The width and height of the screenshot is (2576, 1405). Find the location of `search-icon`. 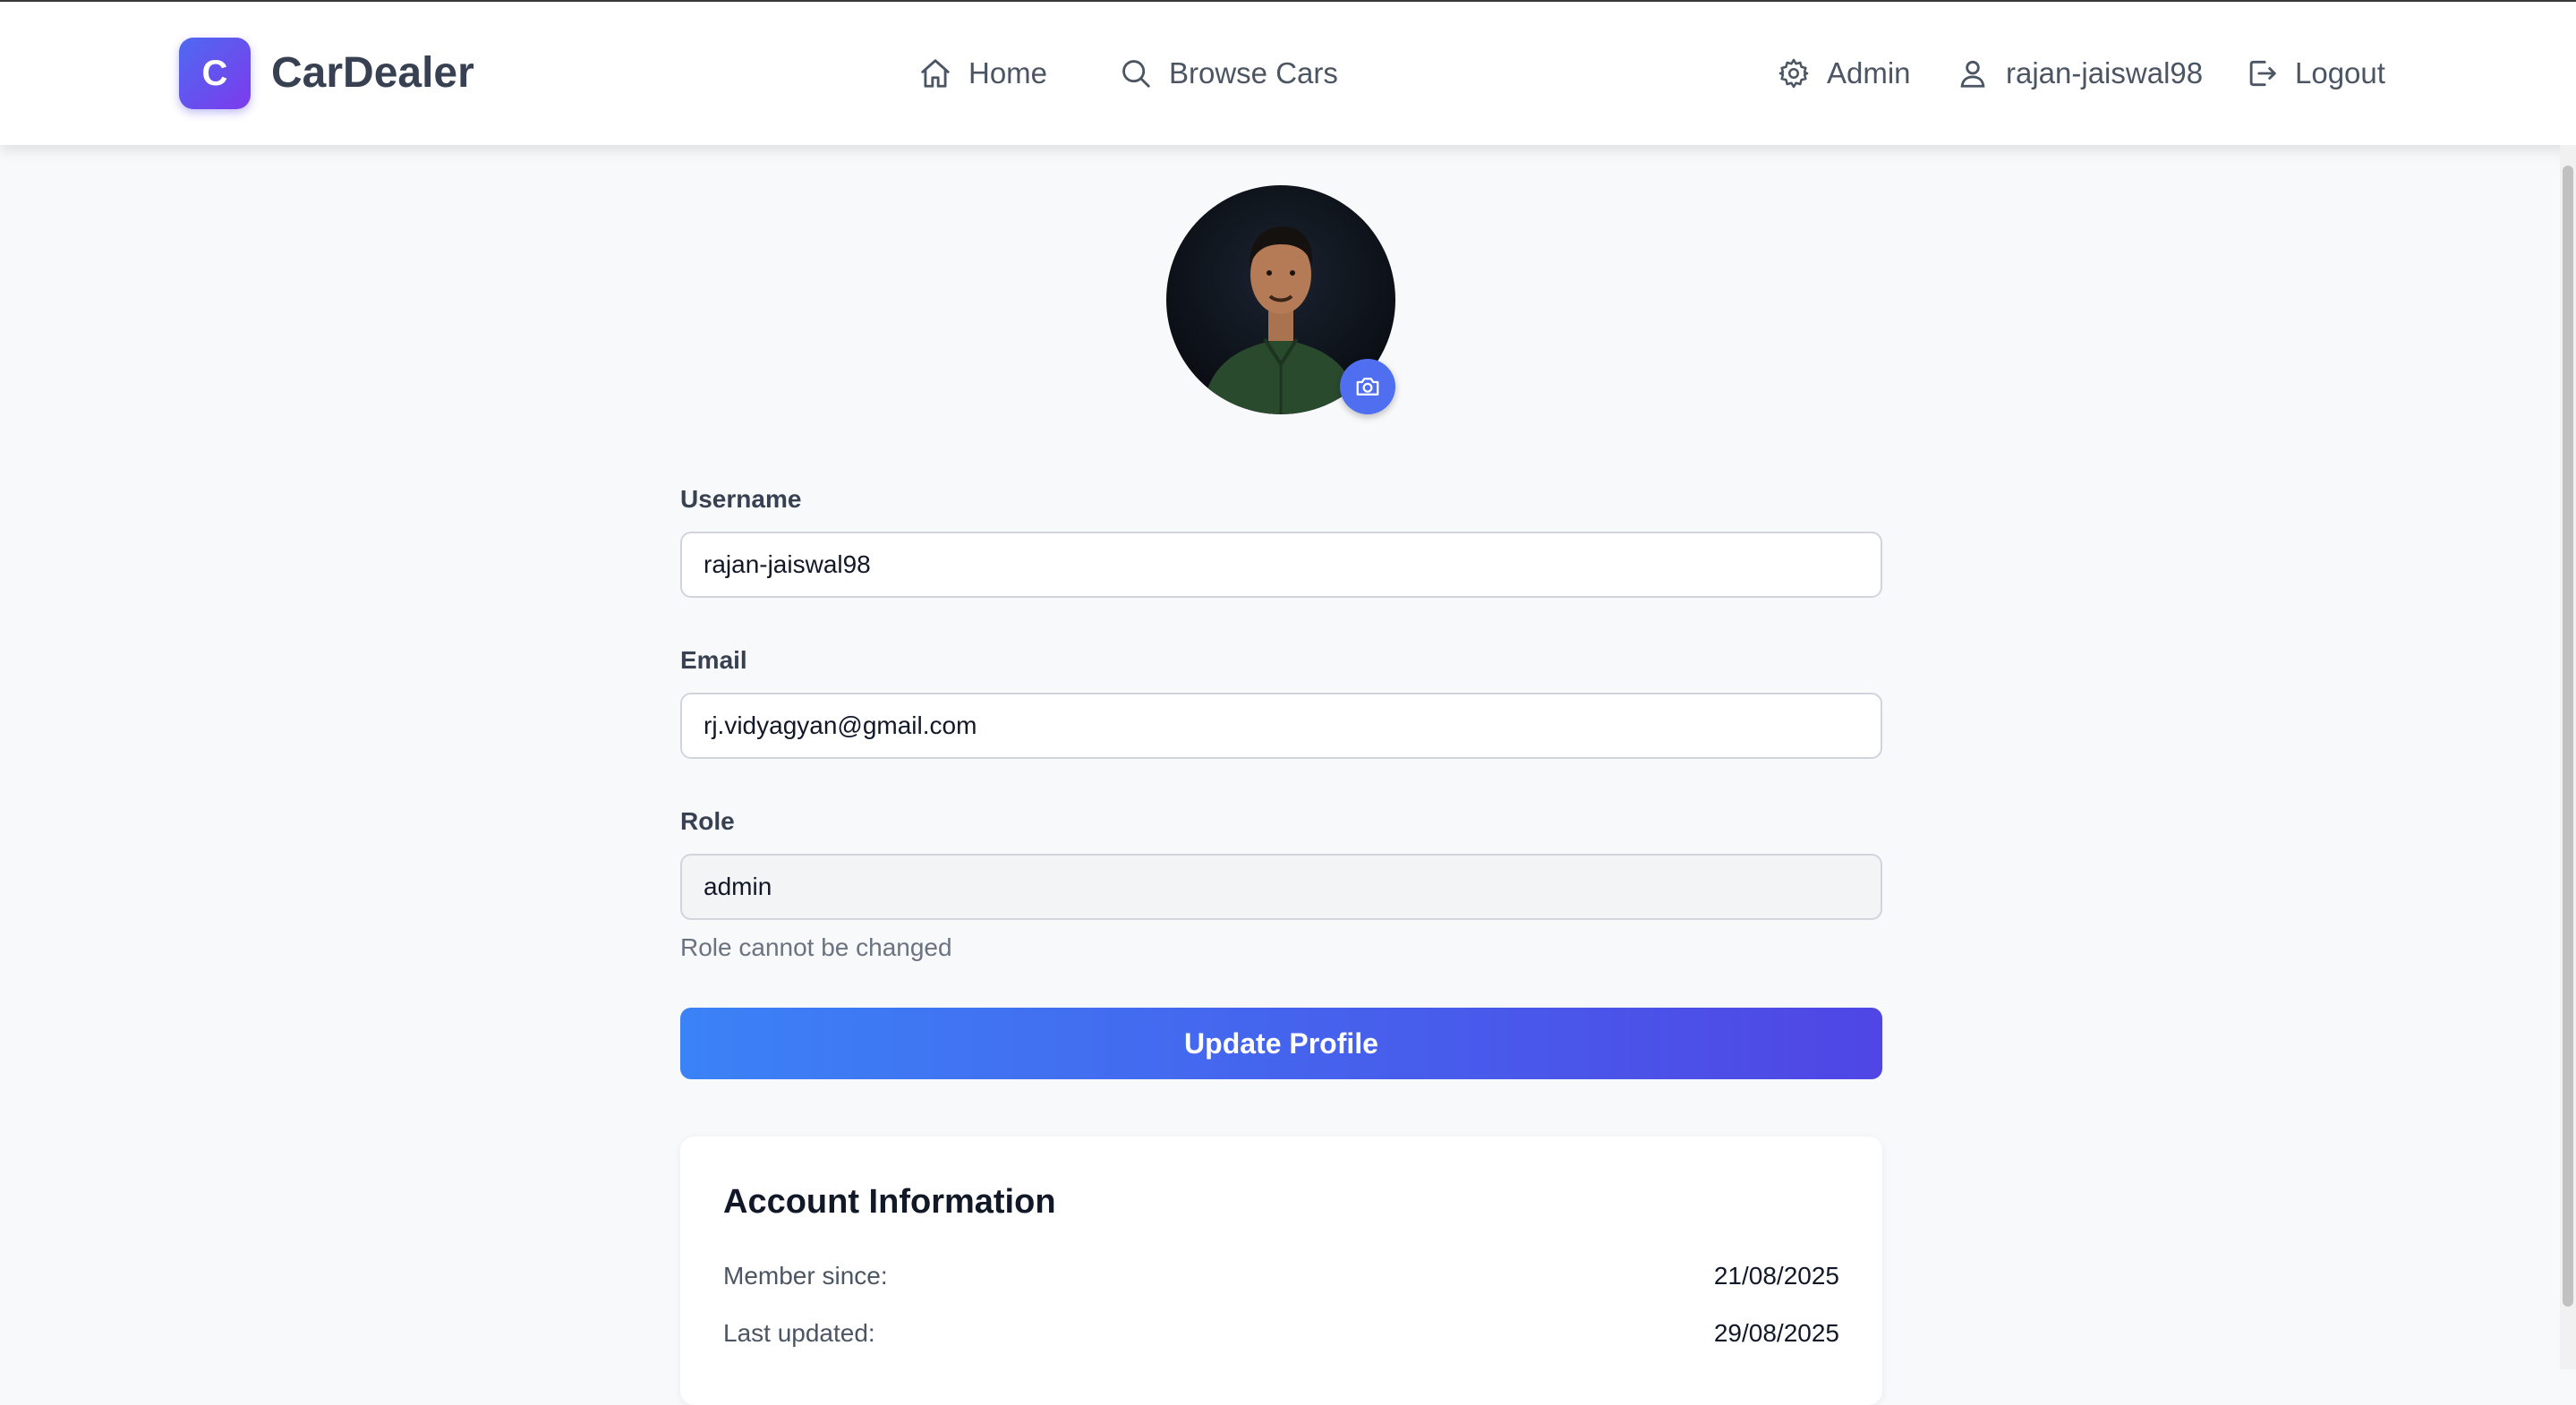

search-icon is located at coordinates (1136, 74).